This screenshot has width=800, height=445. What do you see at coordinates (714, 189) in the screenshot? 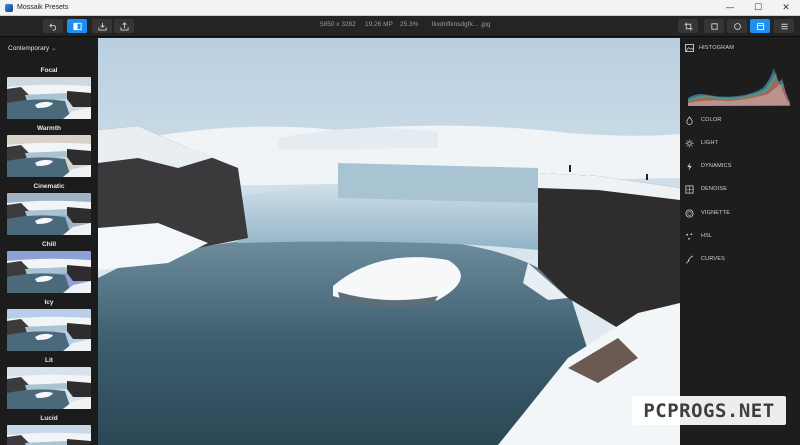
I see `section-label: DENOISE` at bounding box center [714, 189].